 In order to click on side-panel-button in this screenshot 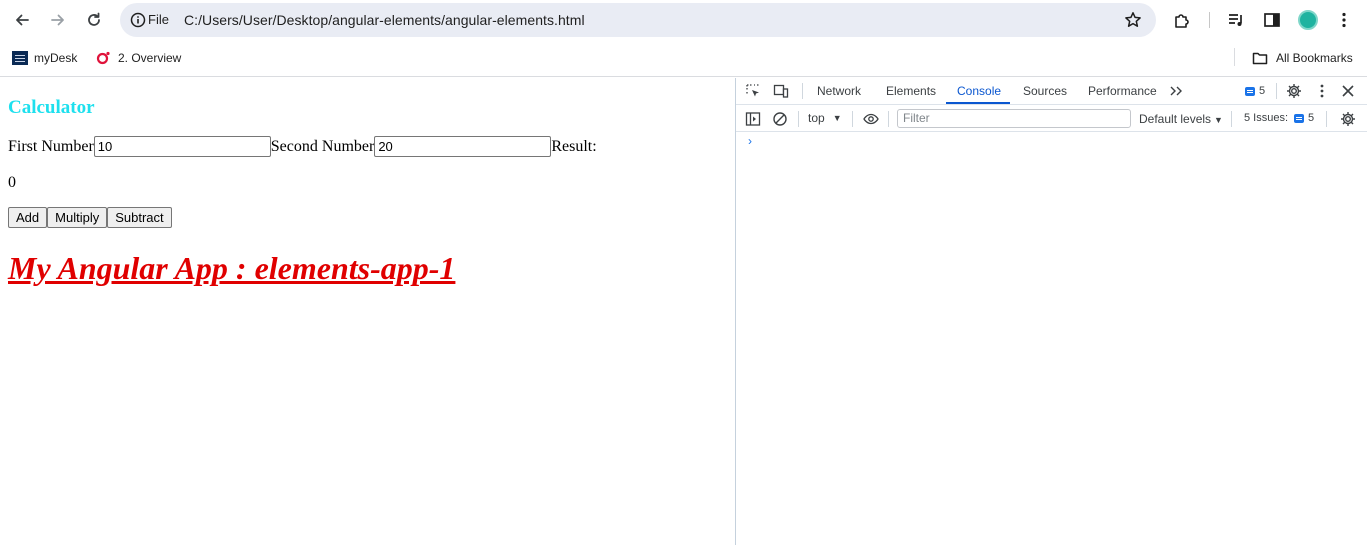, I will do `click(1272, 20)`.